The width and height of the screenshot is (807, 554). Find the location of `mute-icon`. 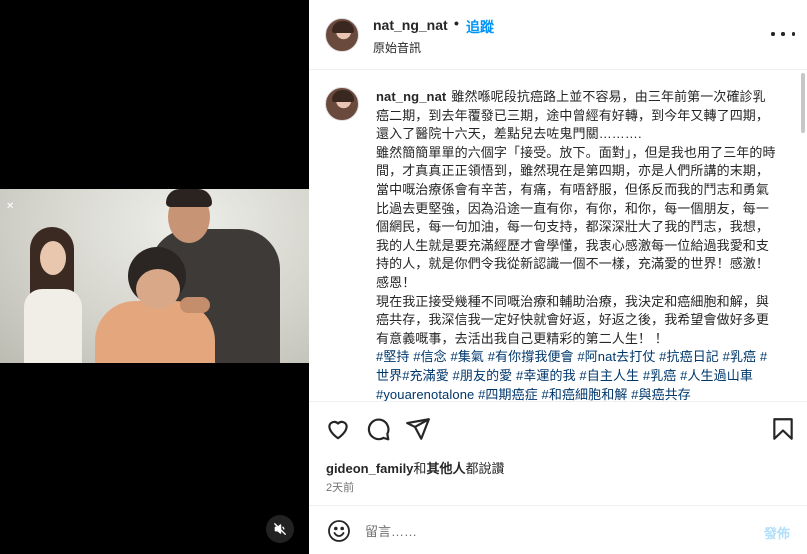

mute-icon is located at coordinates (280, 529).